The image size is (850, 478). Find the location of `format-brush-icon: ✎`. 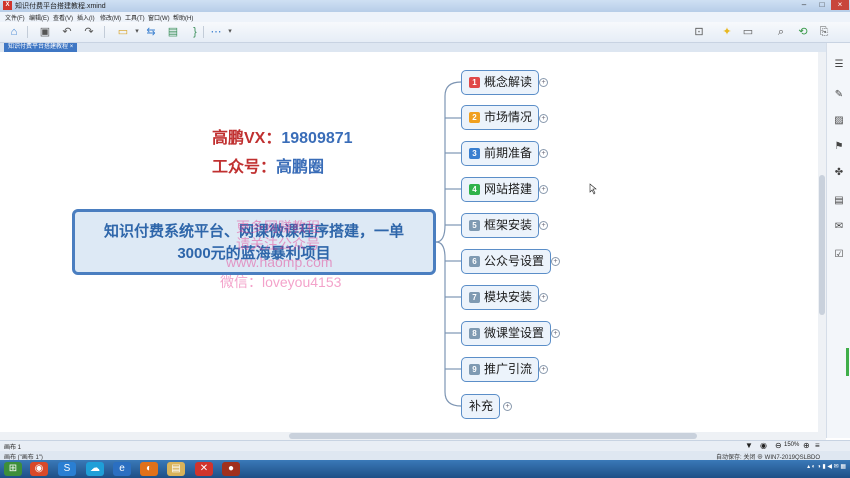

format-brush-icon: ✎ is located at coordinates (839, 95).